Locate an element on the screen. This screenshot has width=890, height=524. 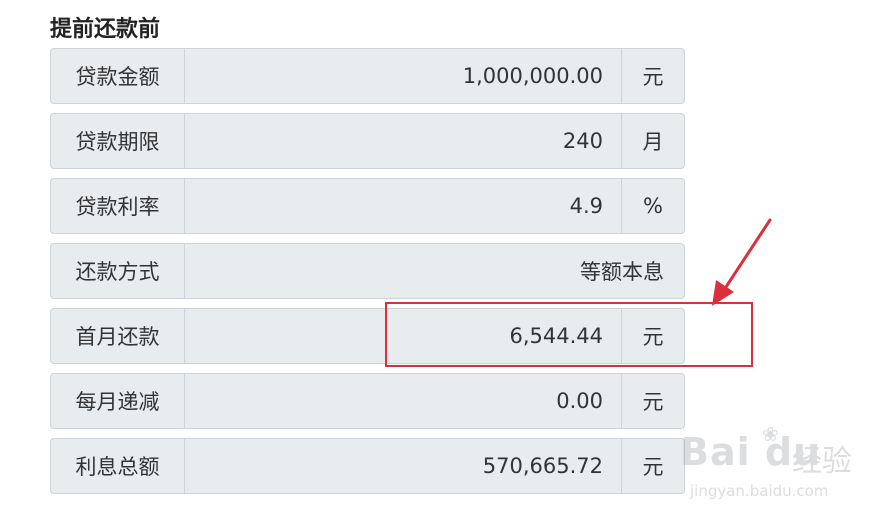
watermark-cn: 经验 is located at coordinates (822, 461).